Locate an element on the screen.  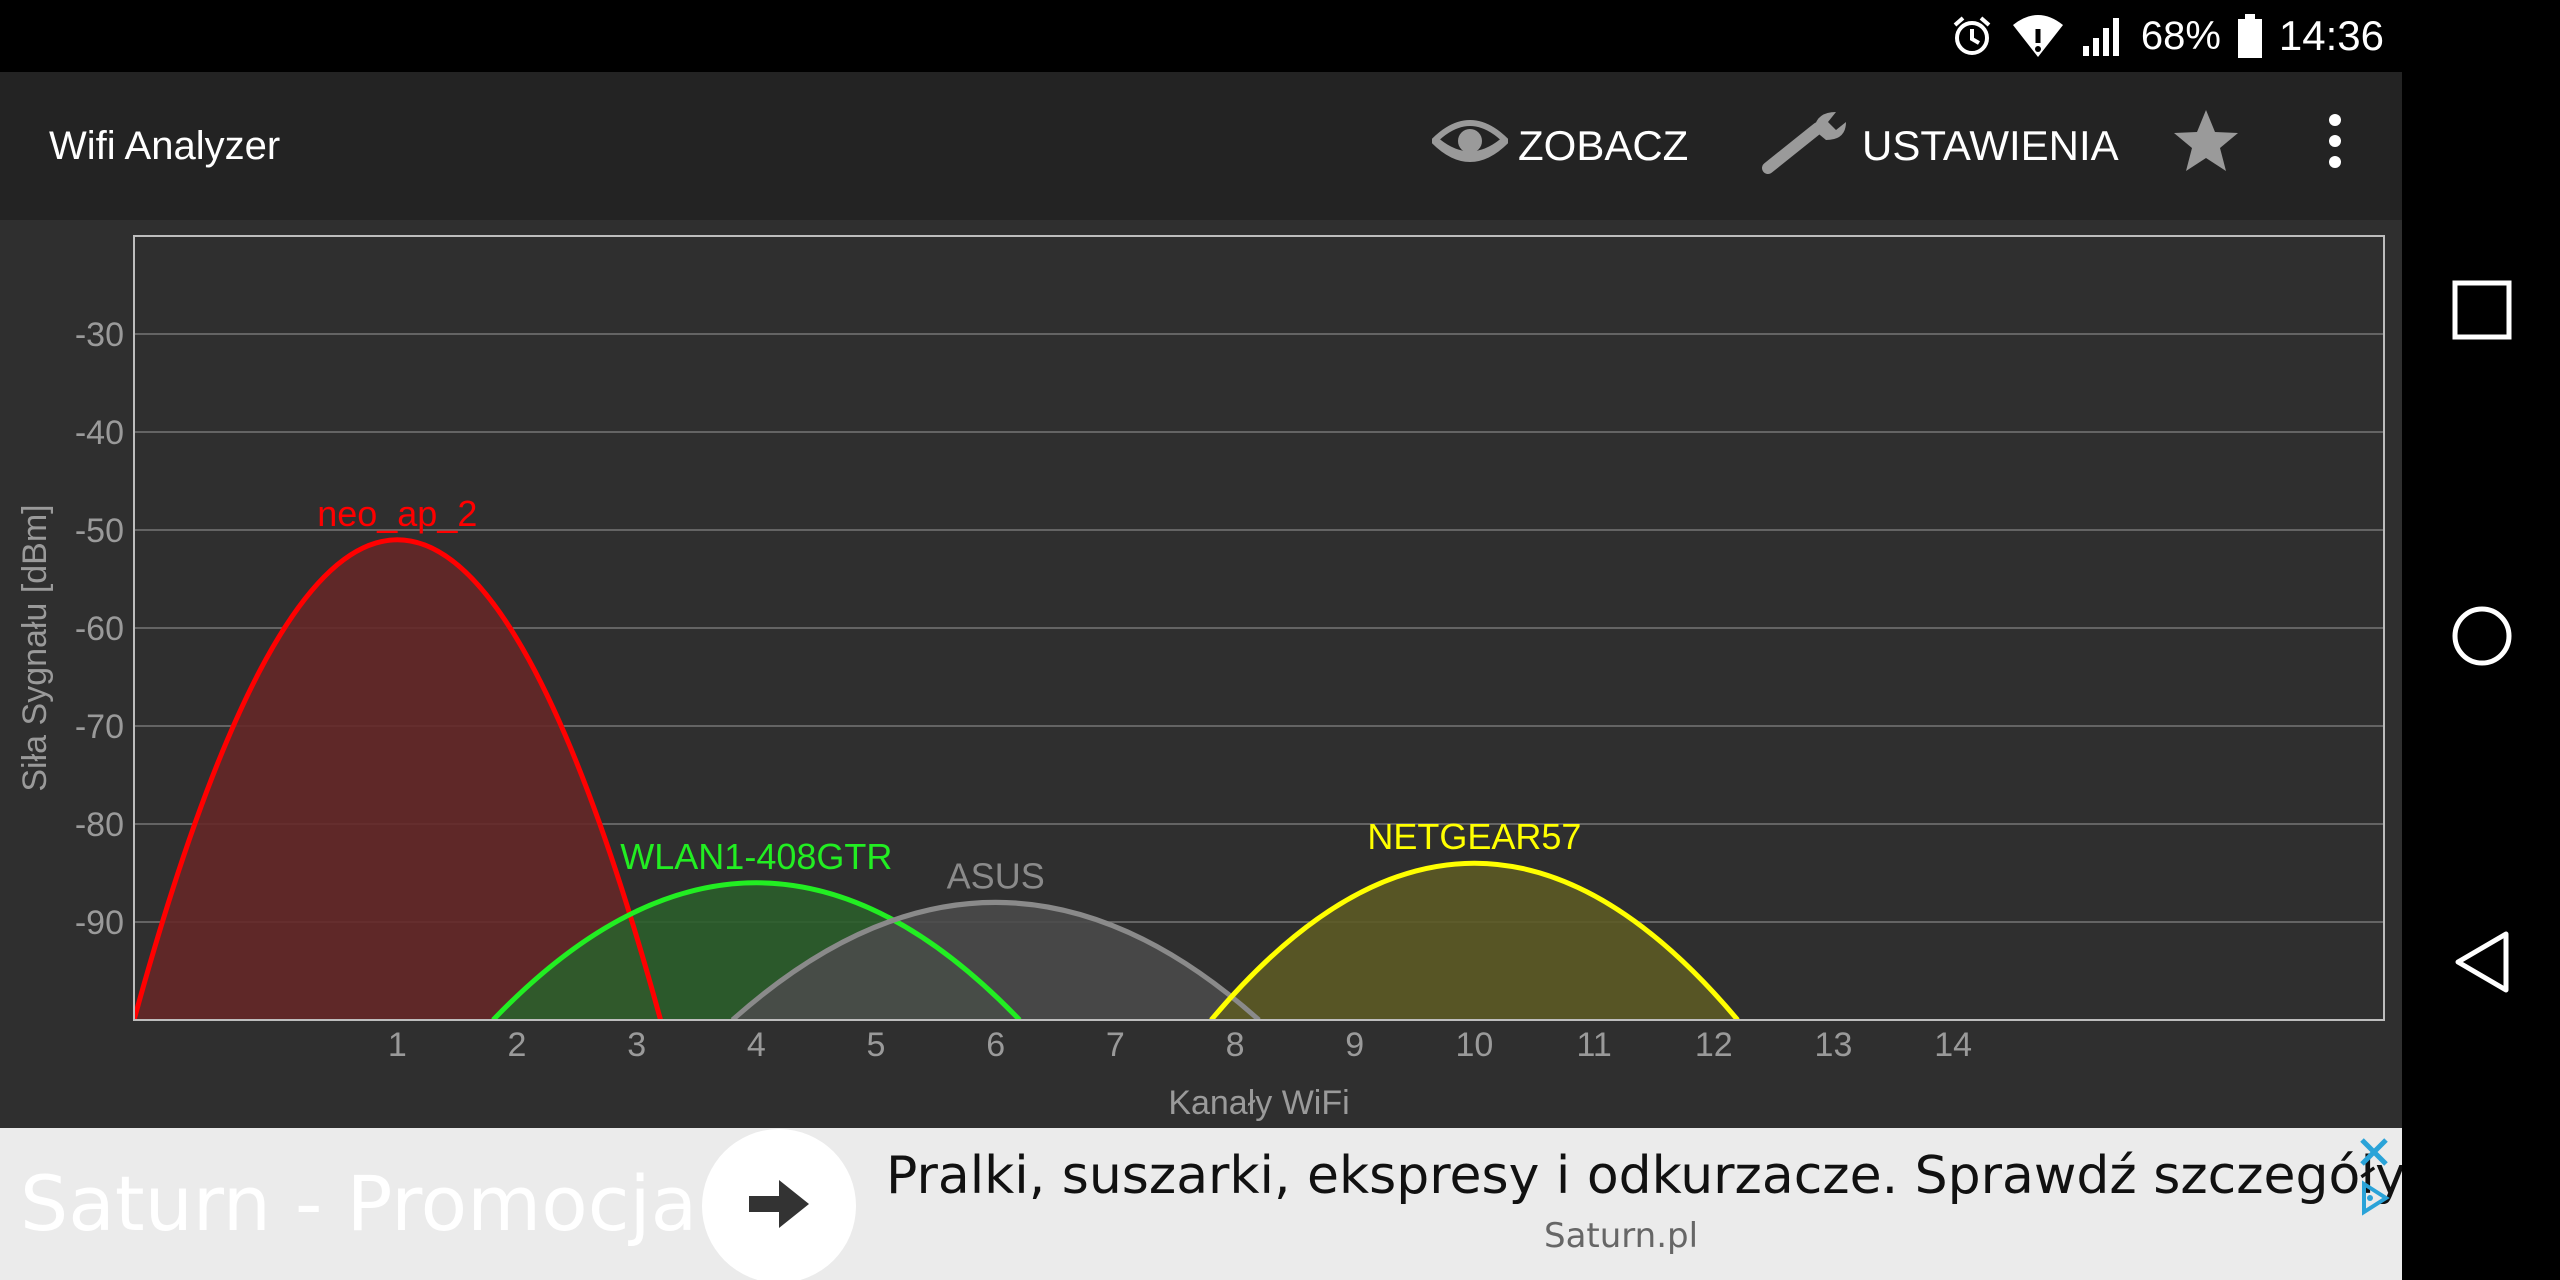
y-tick-label: -60 is located at coordinates (99, 629).